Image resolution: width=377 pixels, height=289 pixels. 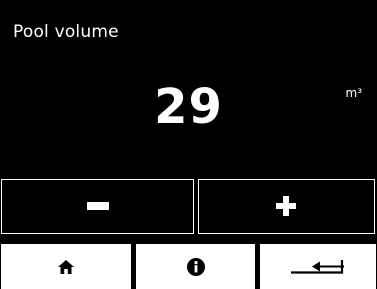 What do you see at coordinates (66, 32) in the screenshot?
I see `page-title: Pool volume` at bounding box center [66, 32].